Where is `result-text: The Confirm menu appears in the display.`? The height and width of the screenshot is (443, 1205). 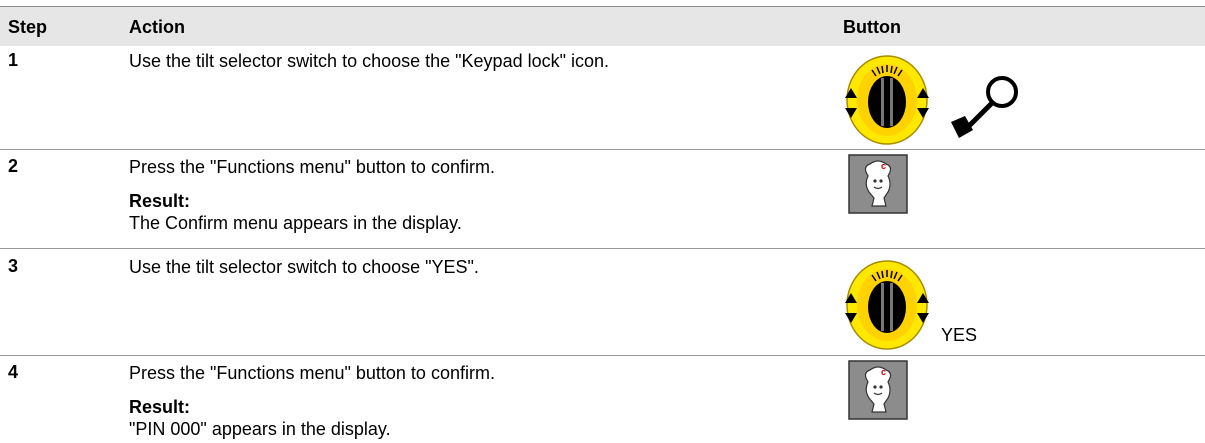
result-text: The Confirm menu appears in the display. is located at coordinates (295, 223).